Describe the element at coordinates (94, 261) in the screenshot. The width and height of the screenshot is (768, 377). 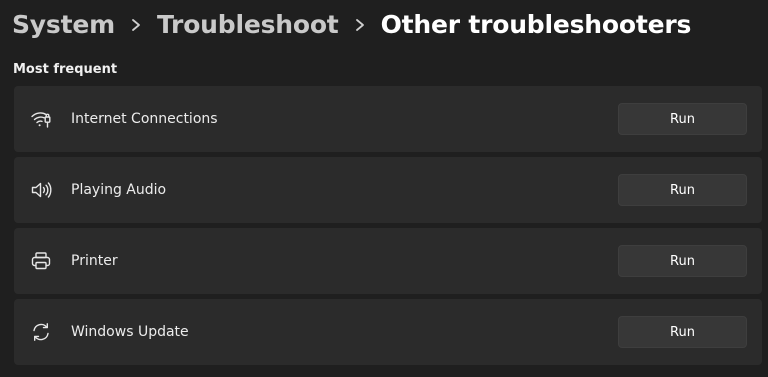
I see `troubleshooter-label: Printer` at that location.